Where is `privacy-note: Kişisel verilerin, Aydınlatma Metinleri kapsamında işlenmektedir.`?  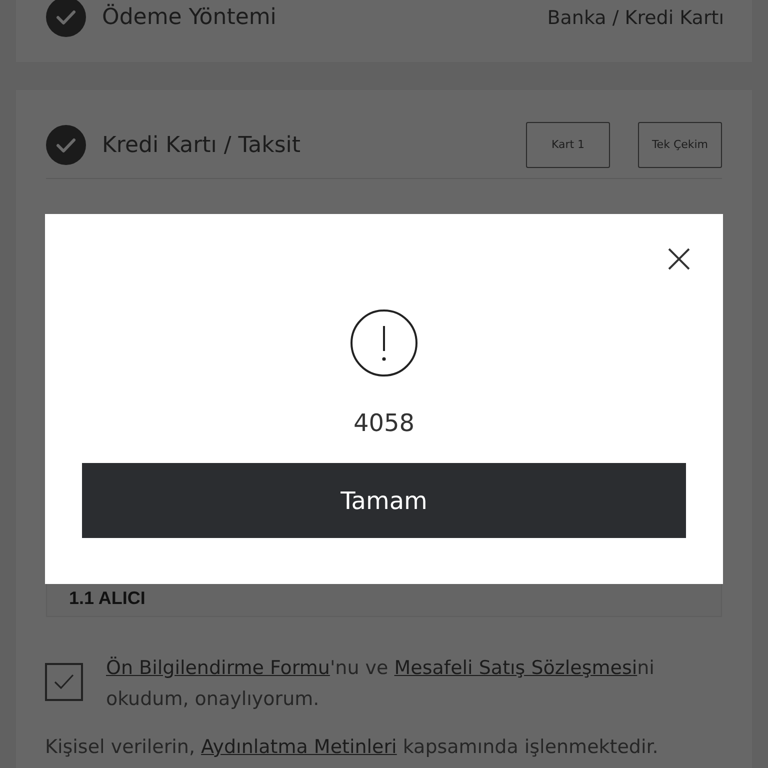
privacy-note: Kişisel verilerin, Aydınlatma Metinleri kapsamında işlenmektedir. is located at coordinates (351, 747).